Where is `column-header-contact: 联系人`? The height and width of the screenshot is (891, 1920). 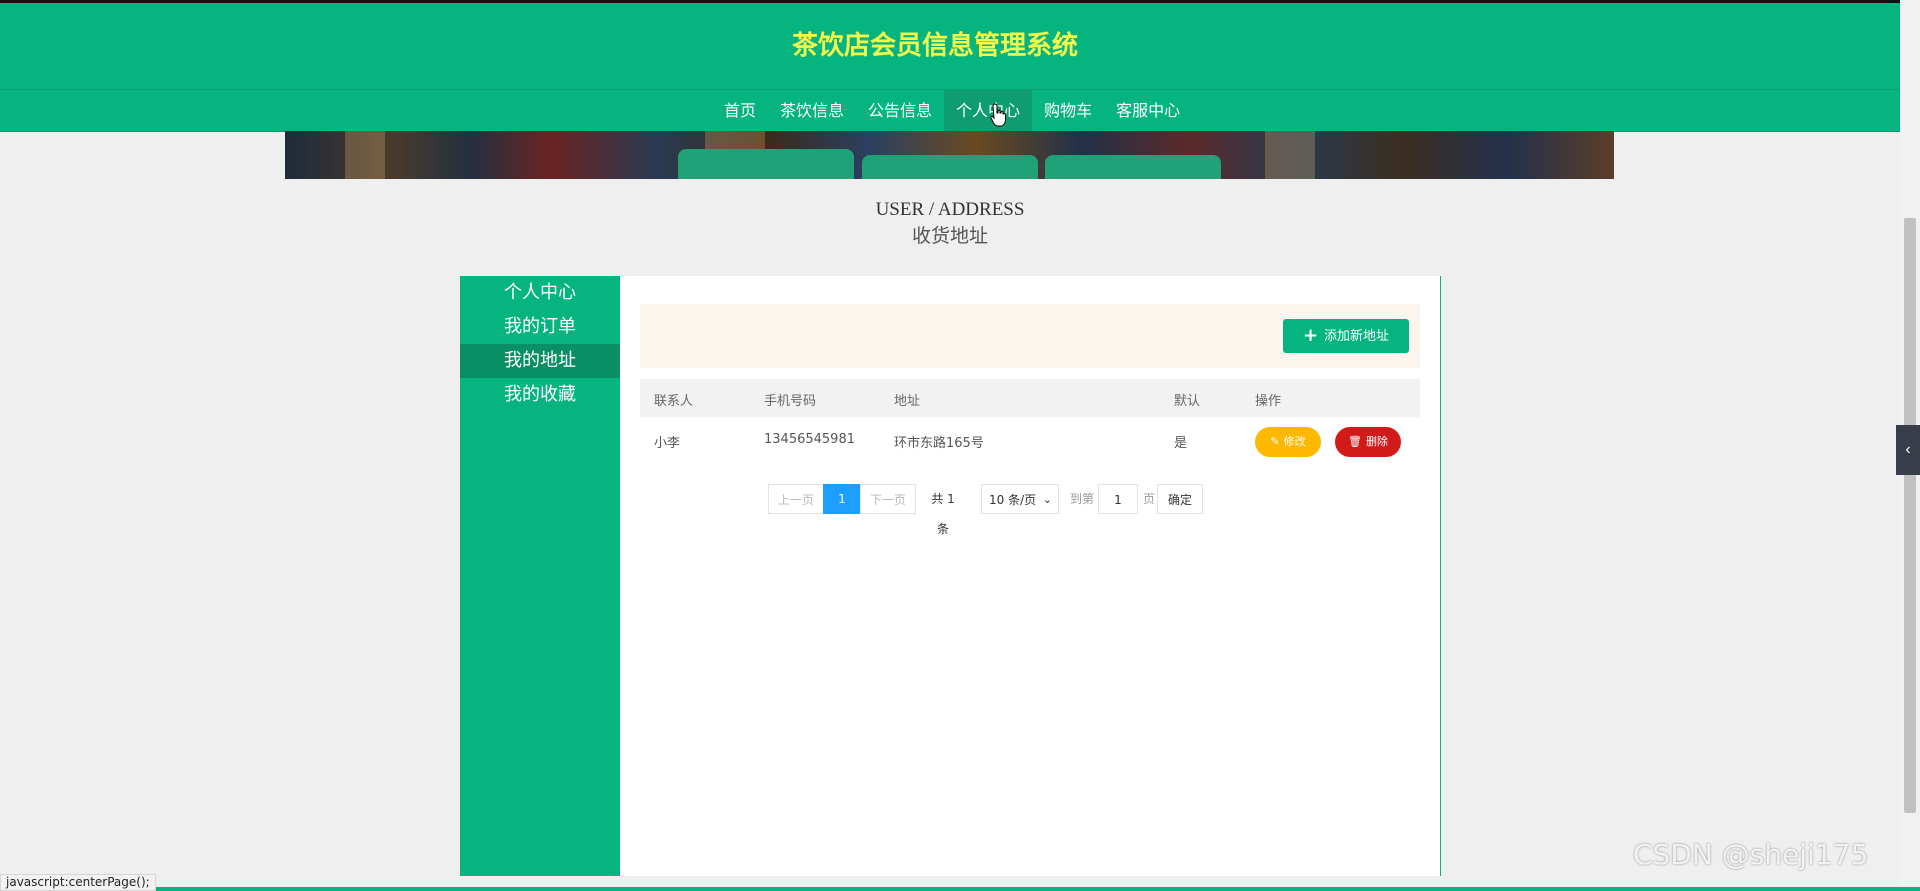
column-header-contact: 联系人 is located at coordinates (674, 401).